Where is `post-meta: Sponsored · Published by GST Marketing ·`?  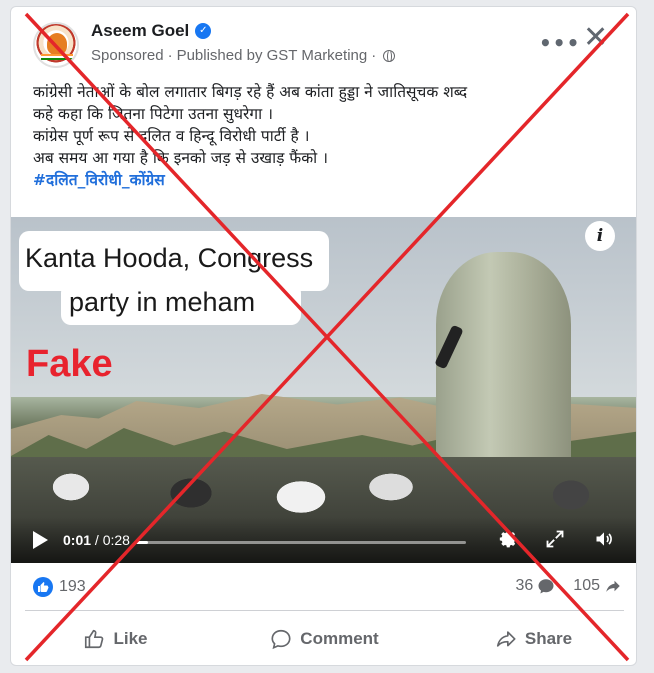
post-meta: Sponsored · Published by GST Marketing · is located at coordinates (243, 55).